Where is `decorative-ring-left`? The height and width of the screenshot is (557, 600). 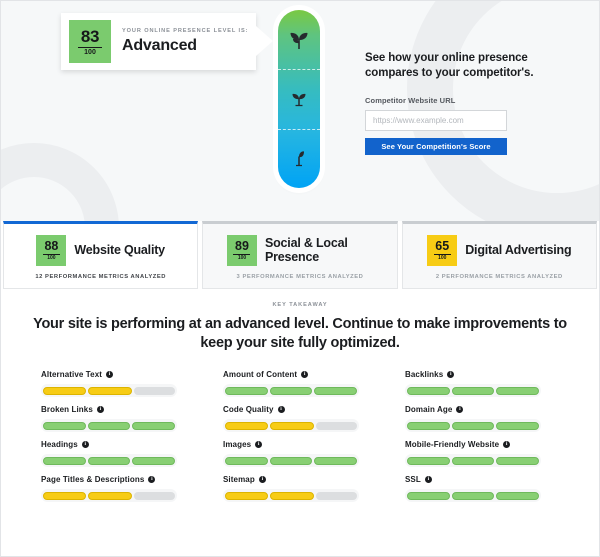 decorative-ring-left is located at coordinates (60, 182).